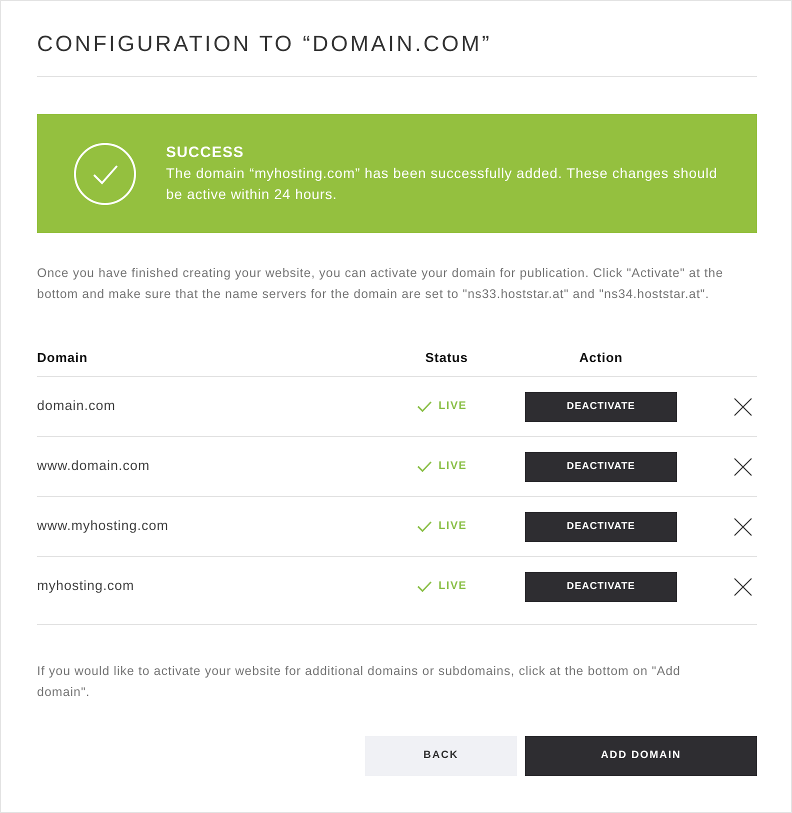 This screenshot has width=792, height=813. Describe the element at coordinates (380, 284) in the screenshot. I see `intro-text: Once you have finished creating your website, you can activate your domain for publication. Click "Activate" at the bottom and make sure that the name servers for the domain are set to "ns33.hoststar.at" and "ns34.hoststar.at".` at that location.